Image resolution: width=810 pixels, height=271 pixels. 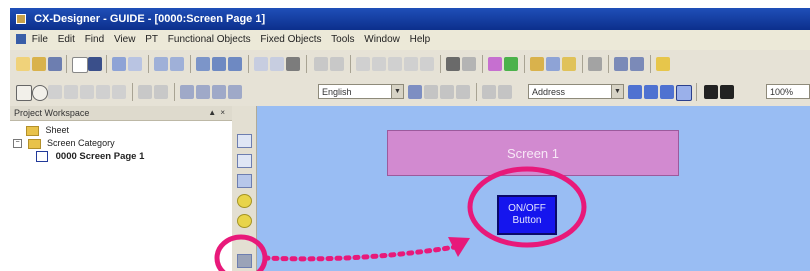 I want to click on standard-toolbar, so click(x=410, y=64).